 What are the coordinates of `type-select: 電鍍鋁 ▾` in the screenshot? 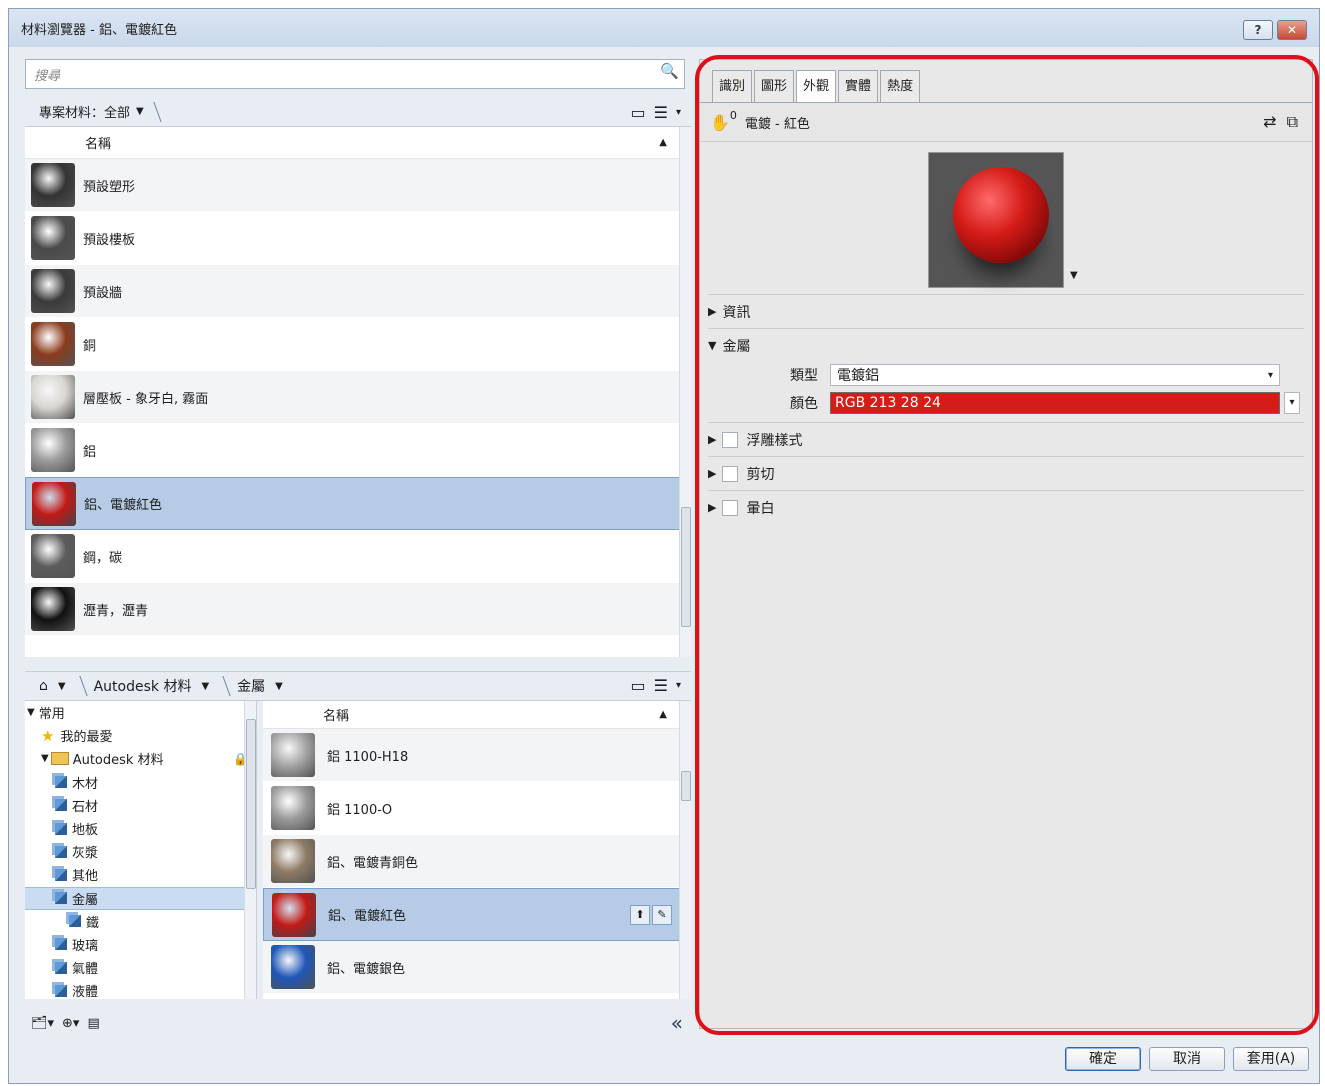 It's located at (1055, 375).